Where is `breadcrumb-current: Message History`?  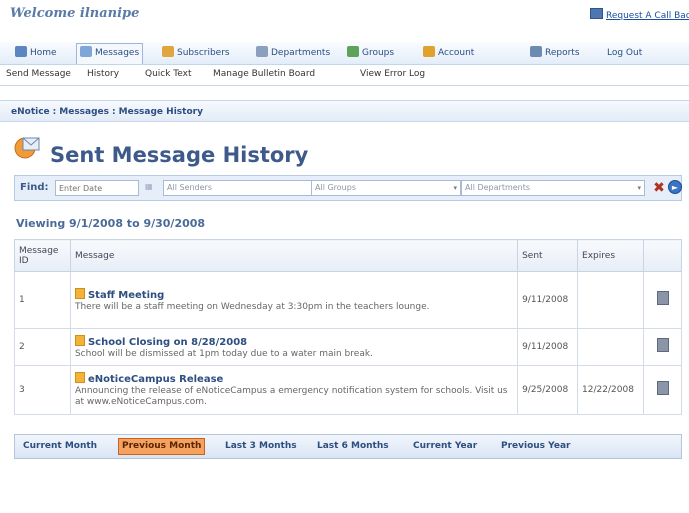 breadcrumb-current: Message History is located at coordinates (160, 112).